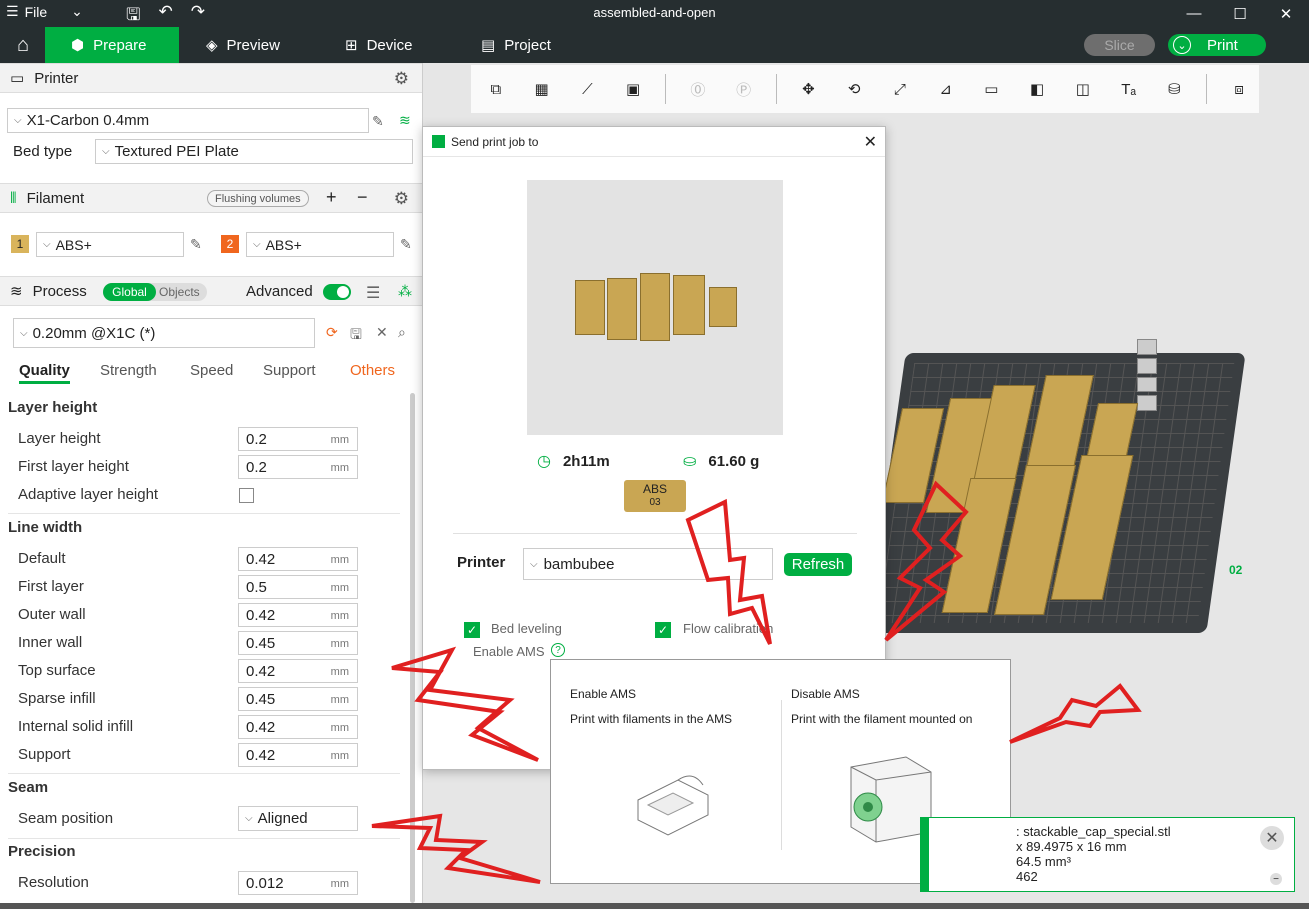 The width and height of the screenshot is (1309, 909). What do you see at coordinates (1240, 13) in the screenshot?
I see `maximize-icon: ☐` at bounding box center [1240, 13].